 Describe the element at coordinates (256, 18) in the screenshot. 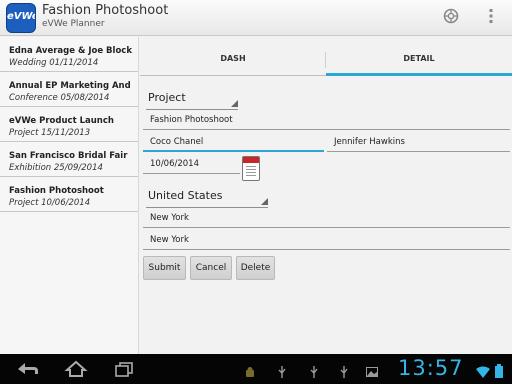

I see `action-bar: eVWe Fashion Photoshoot eVWe Planner` at that location.